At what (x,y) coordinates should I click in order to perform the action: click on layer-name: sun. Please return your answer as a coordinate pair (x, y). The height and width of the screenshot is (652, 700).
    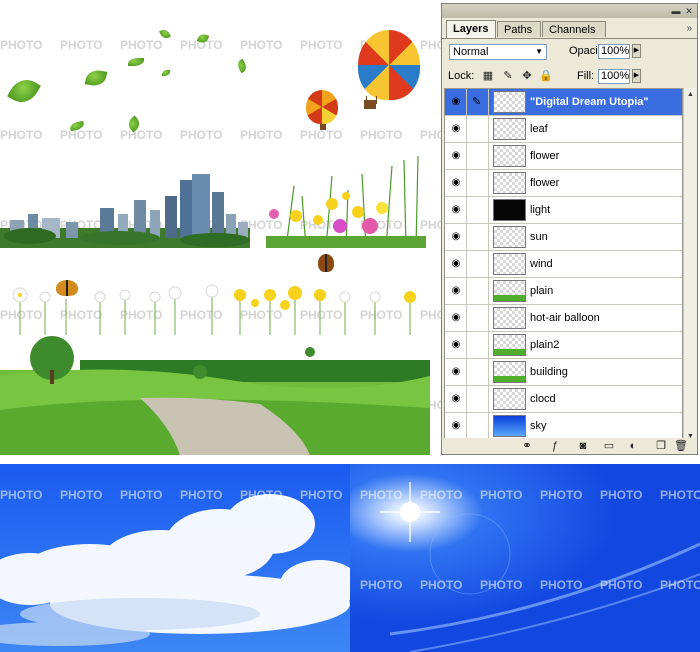
    Looking at the image, I should click on (539, 237).